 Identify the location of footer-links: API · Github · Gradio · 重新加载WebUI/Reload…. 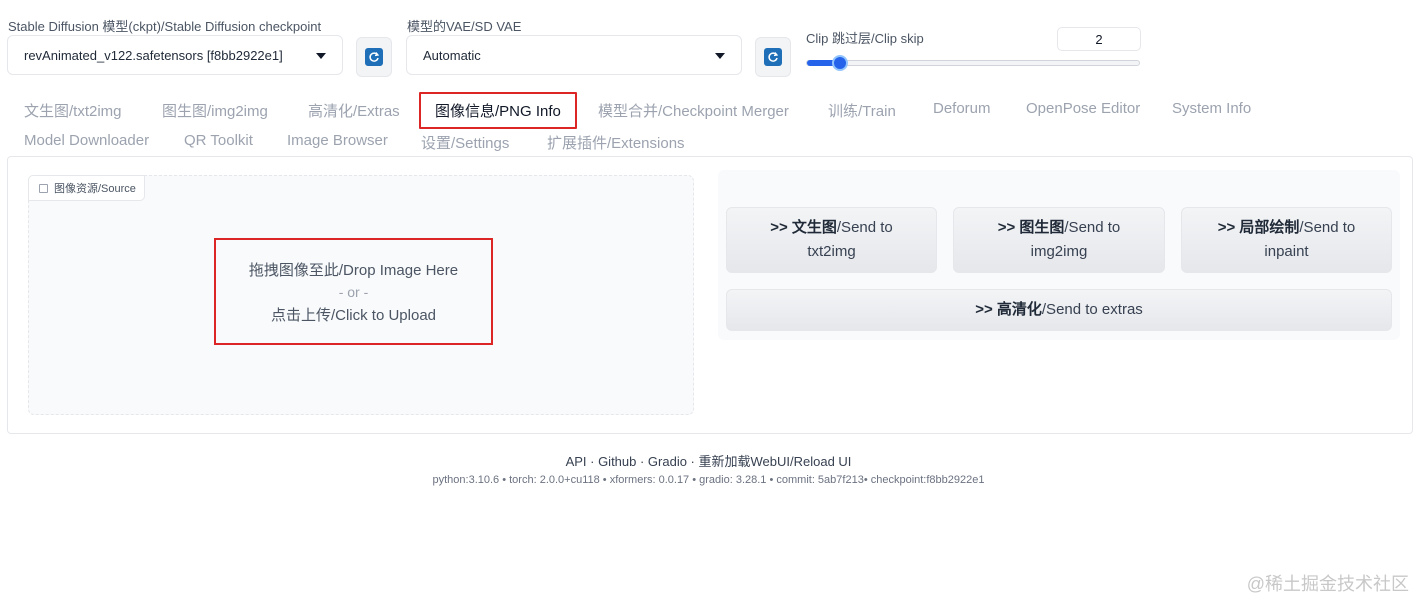
(708, 460).